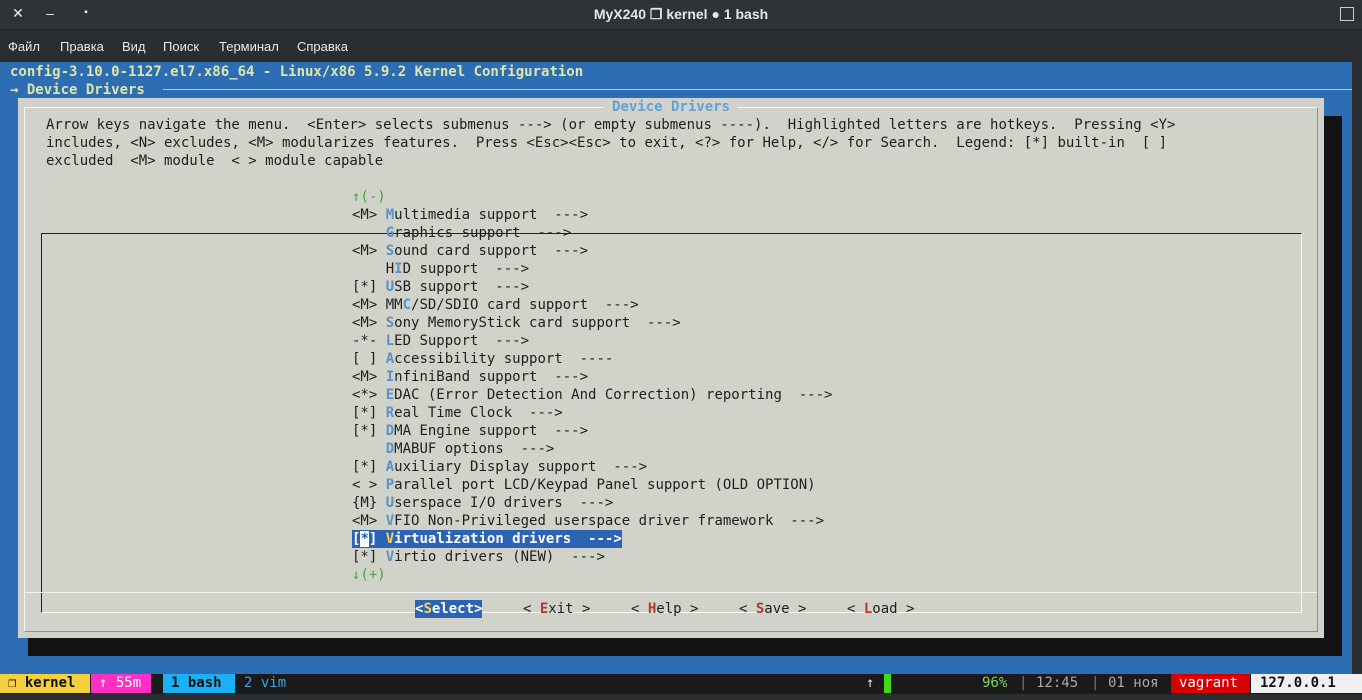  I want to click on item-hotkey: L, so click(390, 341).